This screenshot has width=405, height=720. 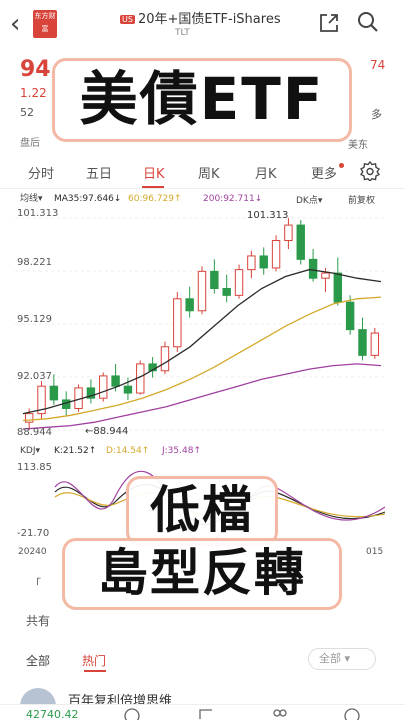 I want to click on market-timezone: 美东, so click(x=358, y=145).